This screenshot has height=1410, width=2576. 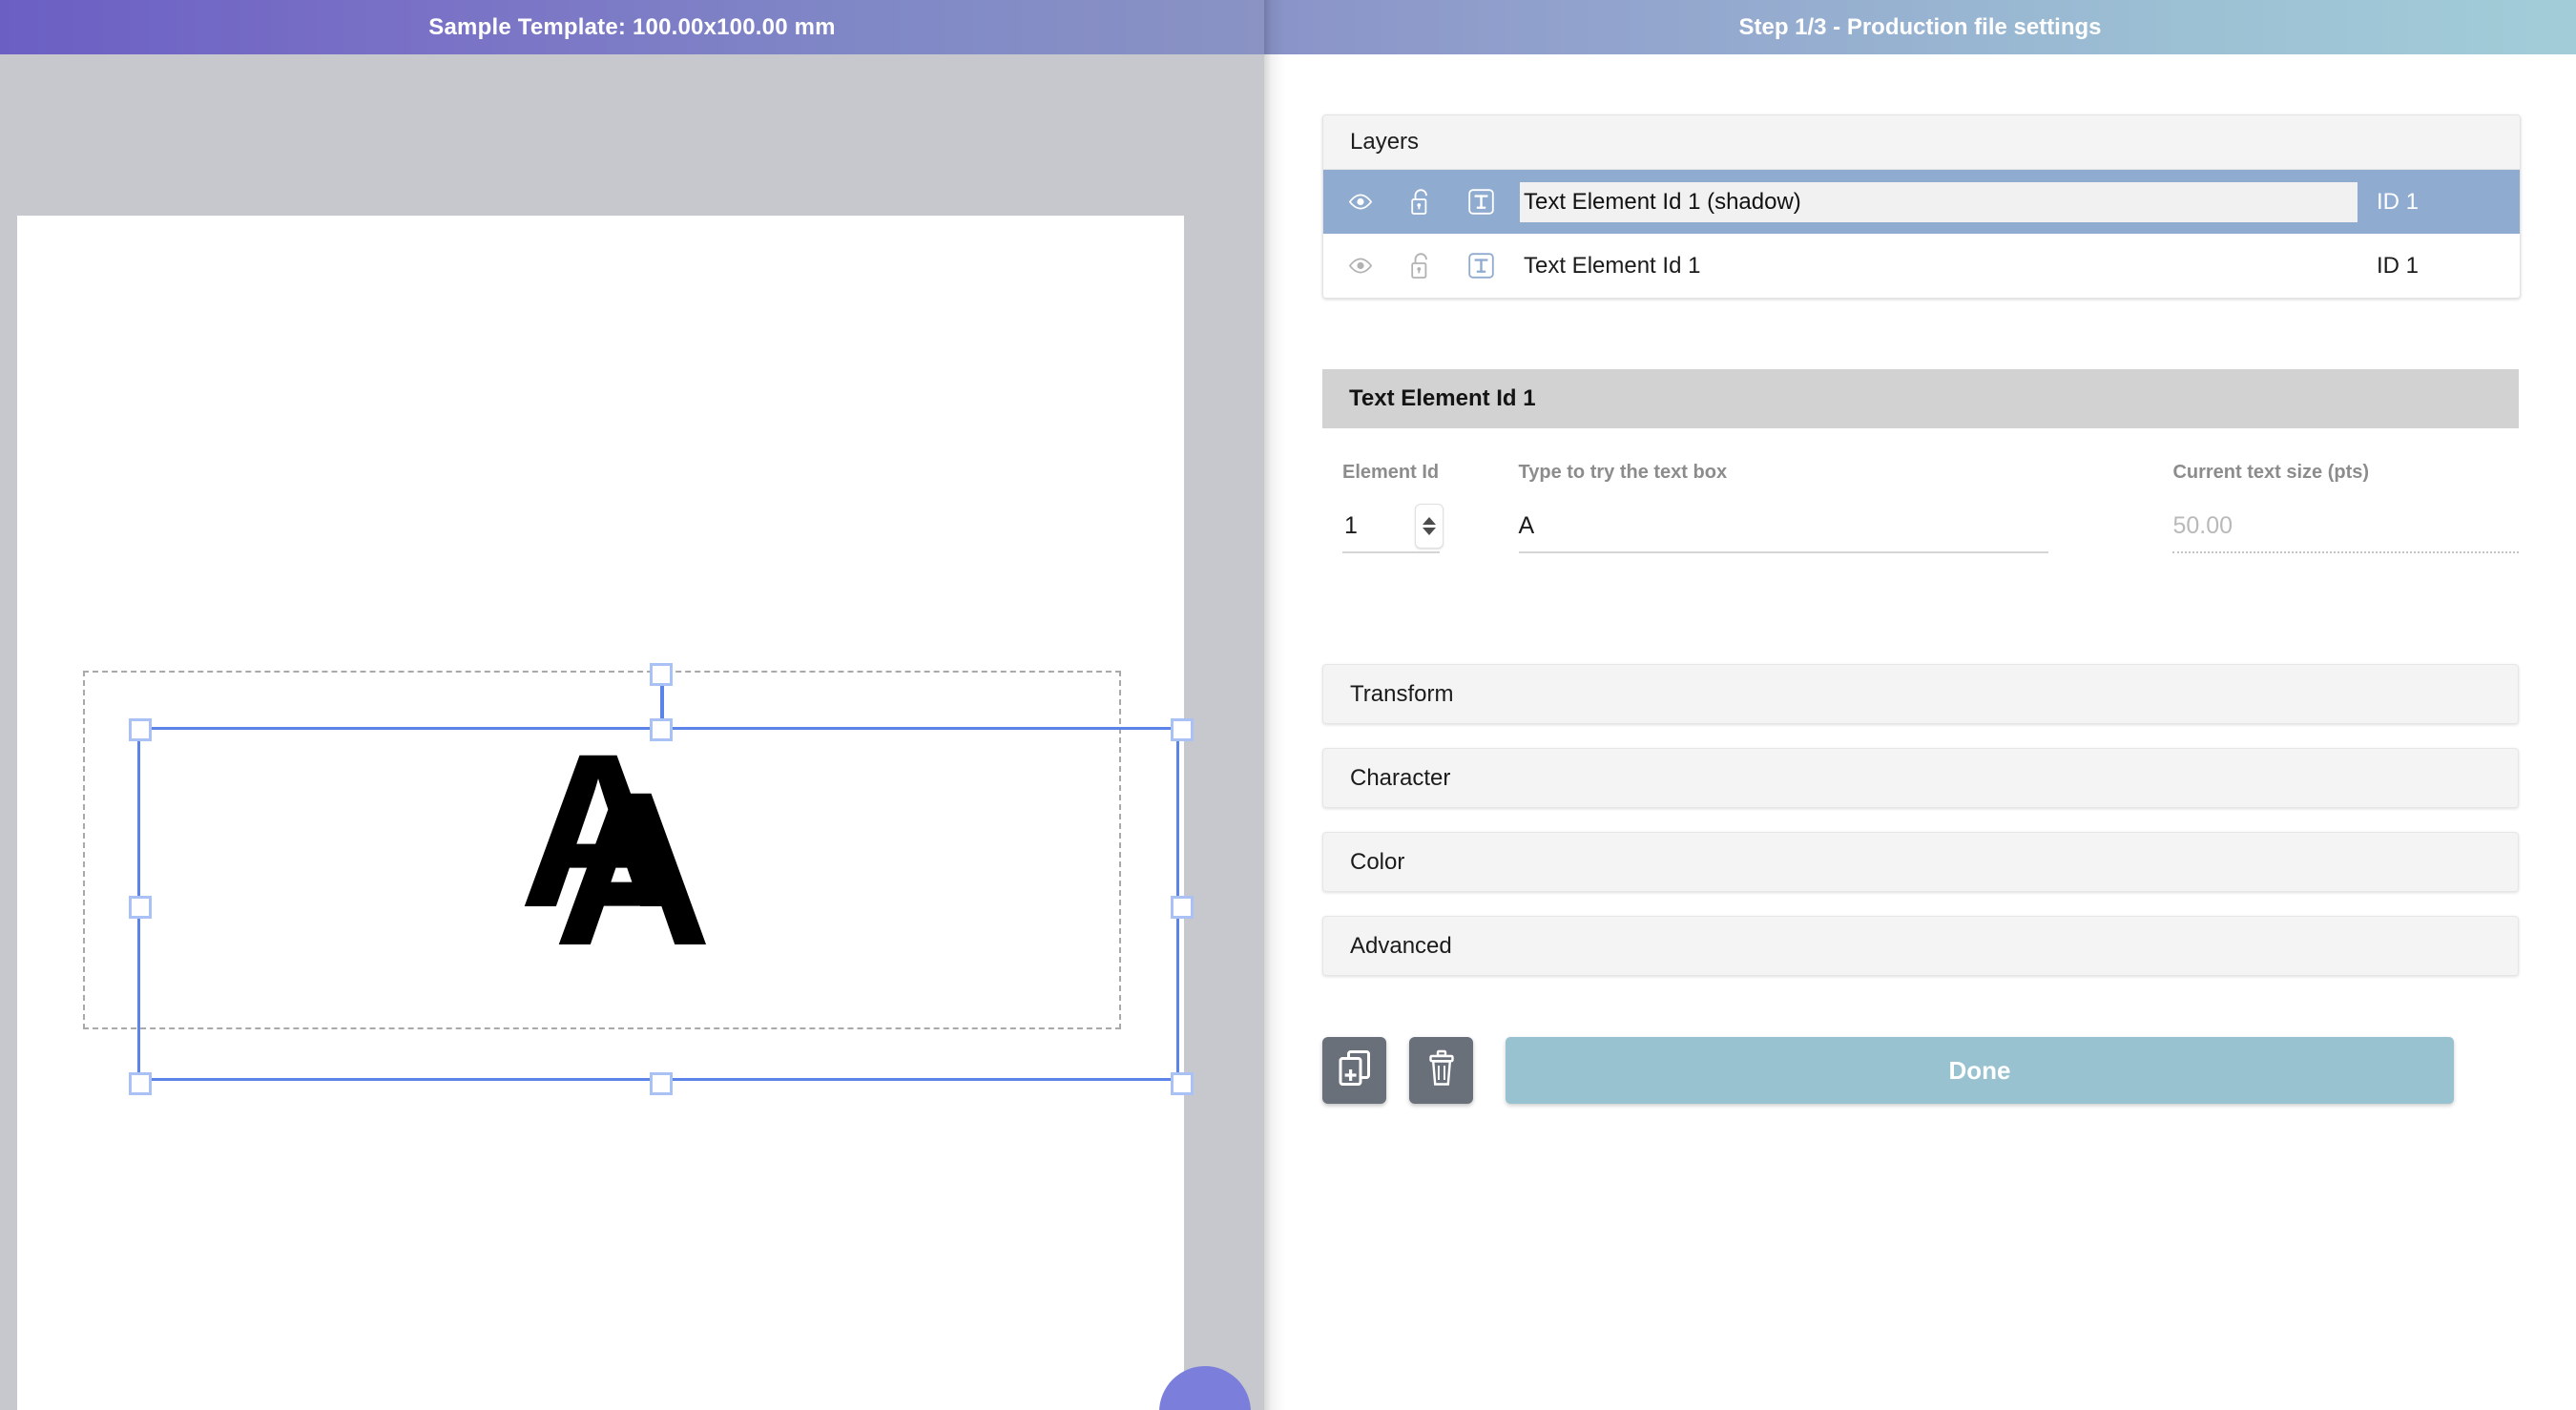 What do you see at coordinates (661, 879) in the screenshot?
I see `selection-rectangle` at bounding box center [661, 879].